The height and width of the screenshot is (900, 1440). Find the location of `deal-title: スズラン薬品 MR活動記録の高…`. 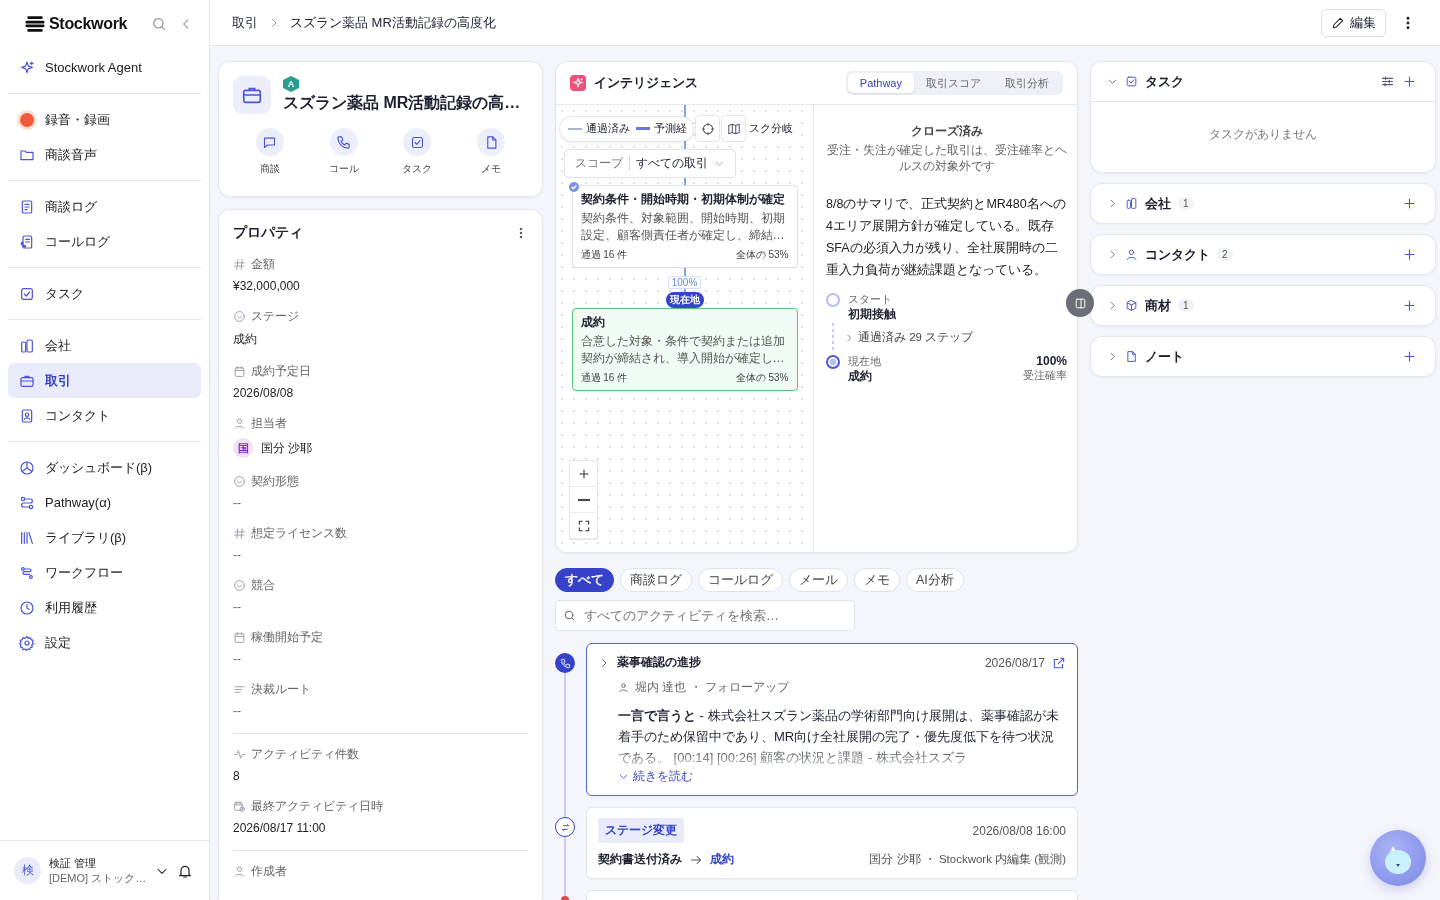

deal-title: スズラン薬品 MR活動記録の高… is located at coordinates (402, 103).